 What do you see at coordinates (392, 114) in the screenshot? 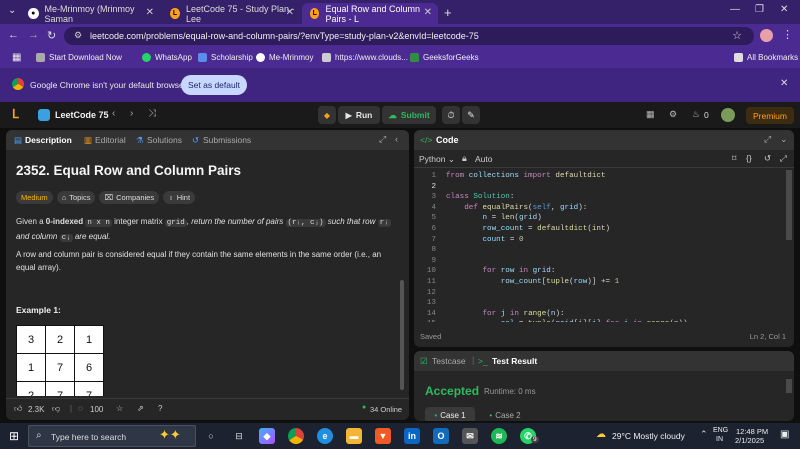
I see `upload-cloud-icon: ☁` at bounding box center [392, 114].